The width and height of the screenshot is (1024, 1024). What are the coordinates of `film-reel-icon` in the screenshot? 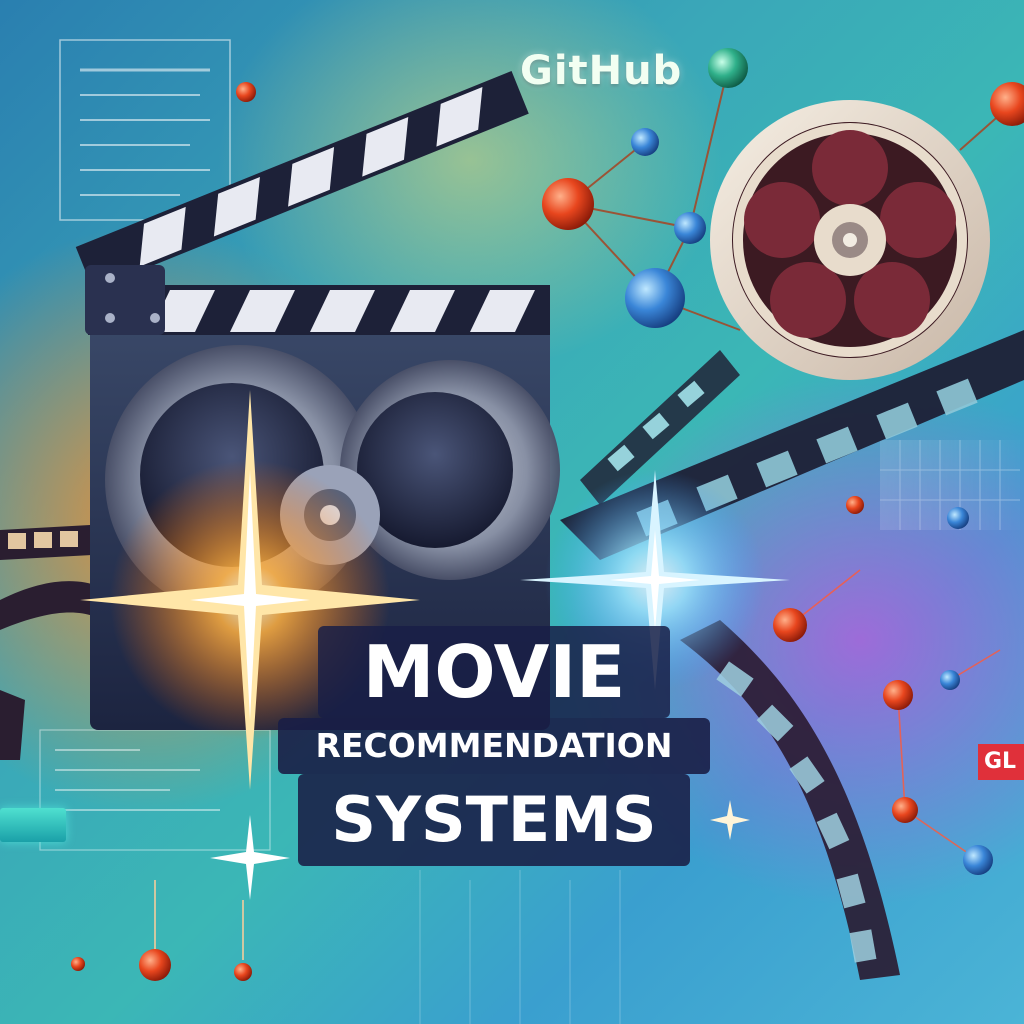 It's located at (850, 240).